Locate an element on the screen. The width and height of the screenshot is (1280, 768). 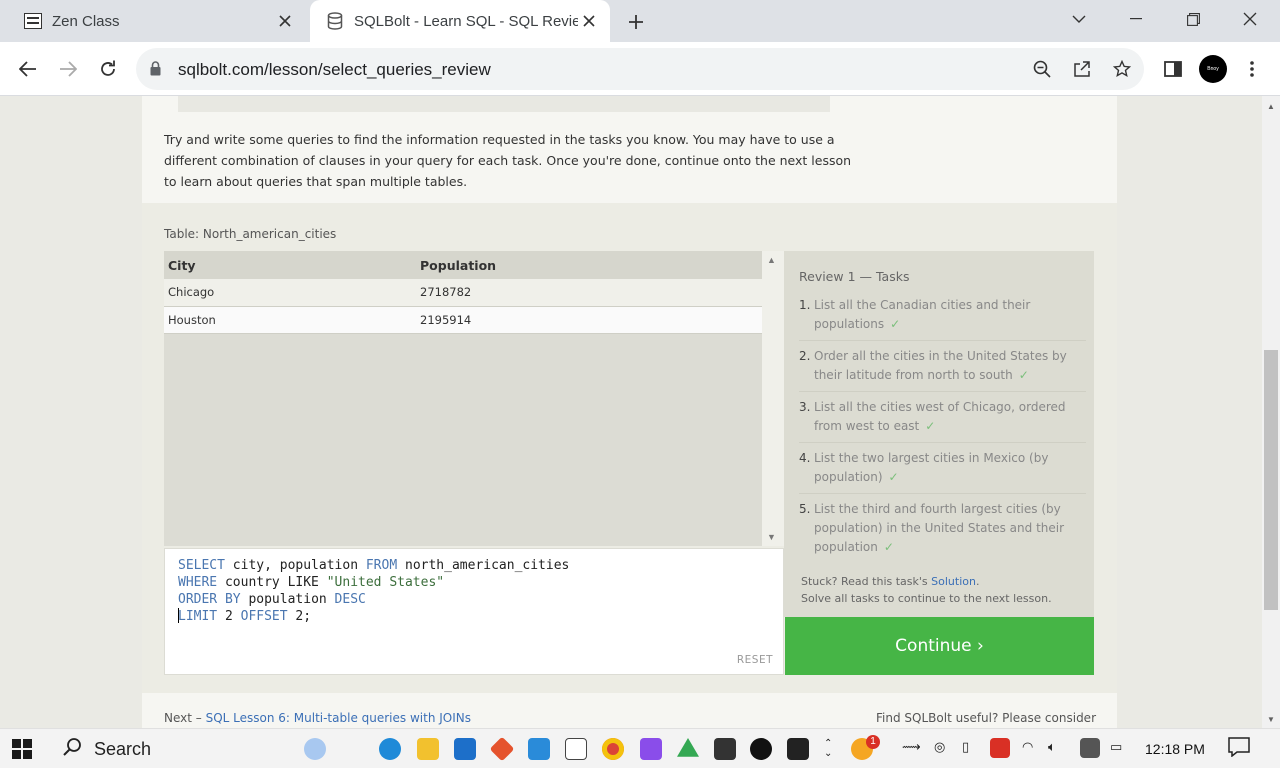
antivirus-icon is located at coordinates (1000, 748).